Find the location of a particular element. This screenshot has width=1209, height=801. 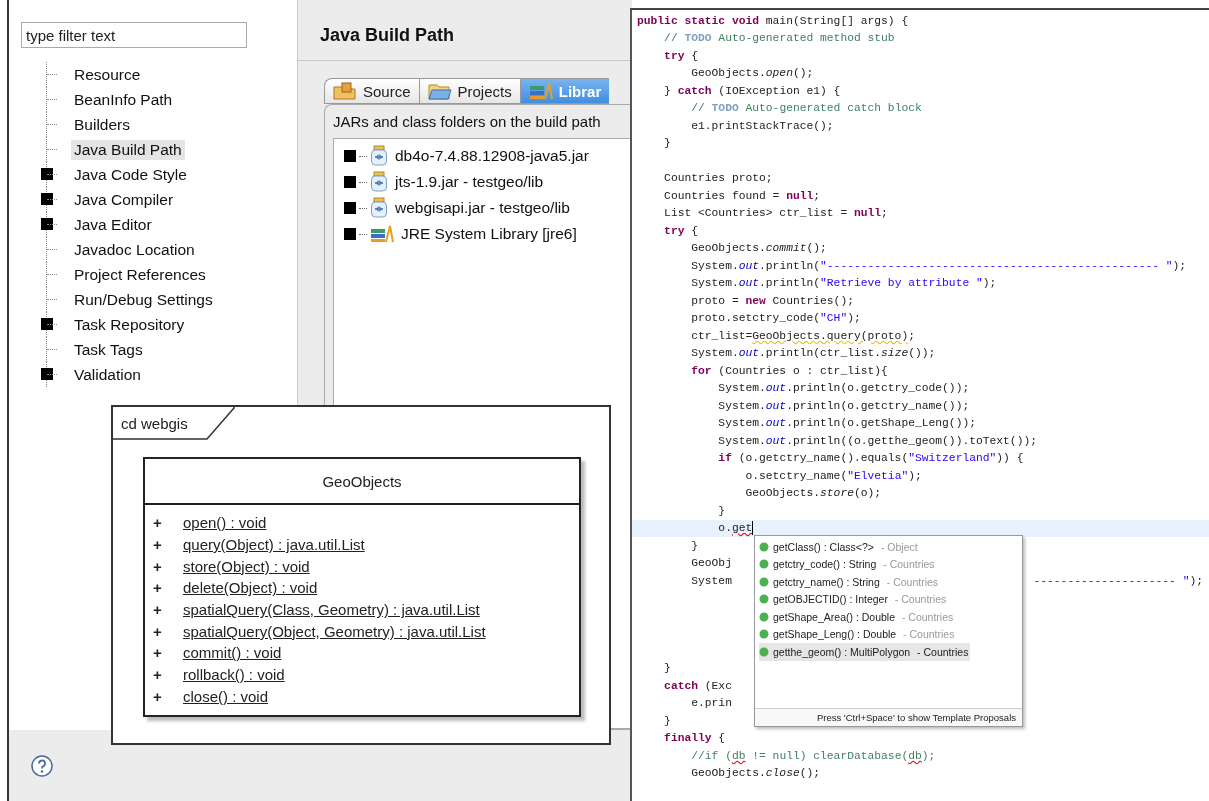

code-line: GeoObjects.commit(); is located at coordinates (758, 248).